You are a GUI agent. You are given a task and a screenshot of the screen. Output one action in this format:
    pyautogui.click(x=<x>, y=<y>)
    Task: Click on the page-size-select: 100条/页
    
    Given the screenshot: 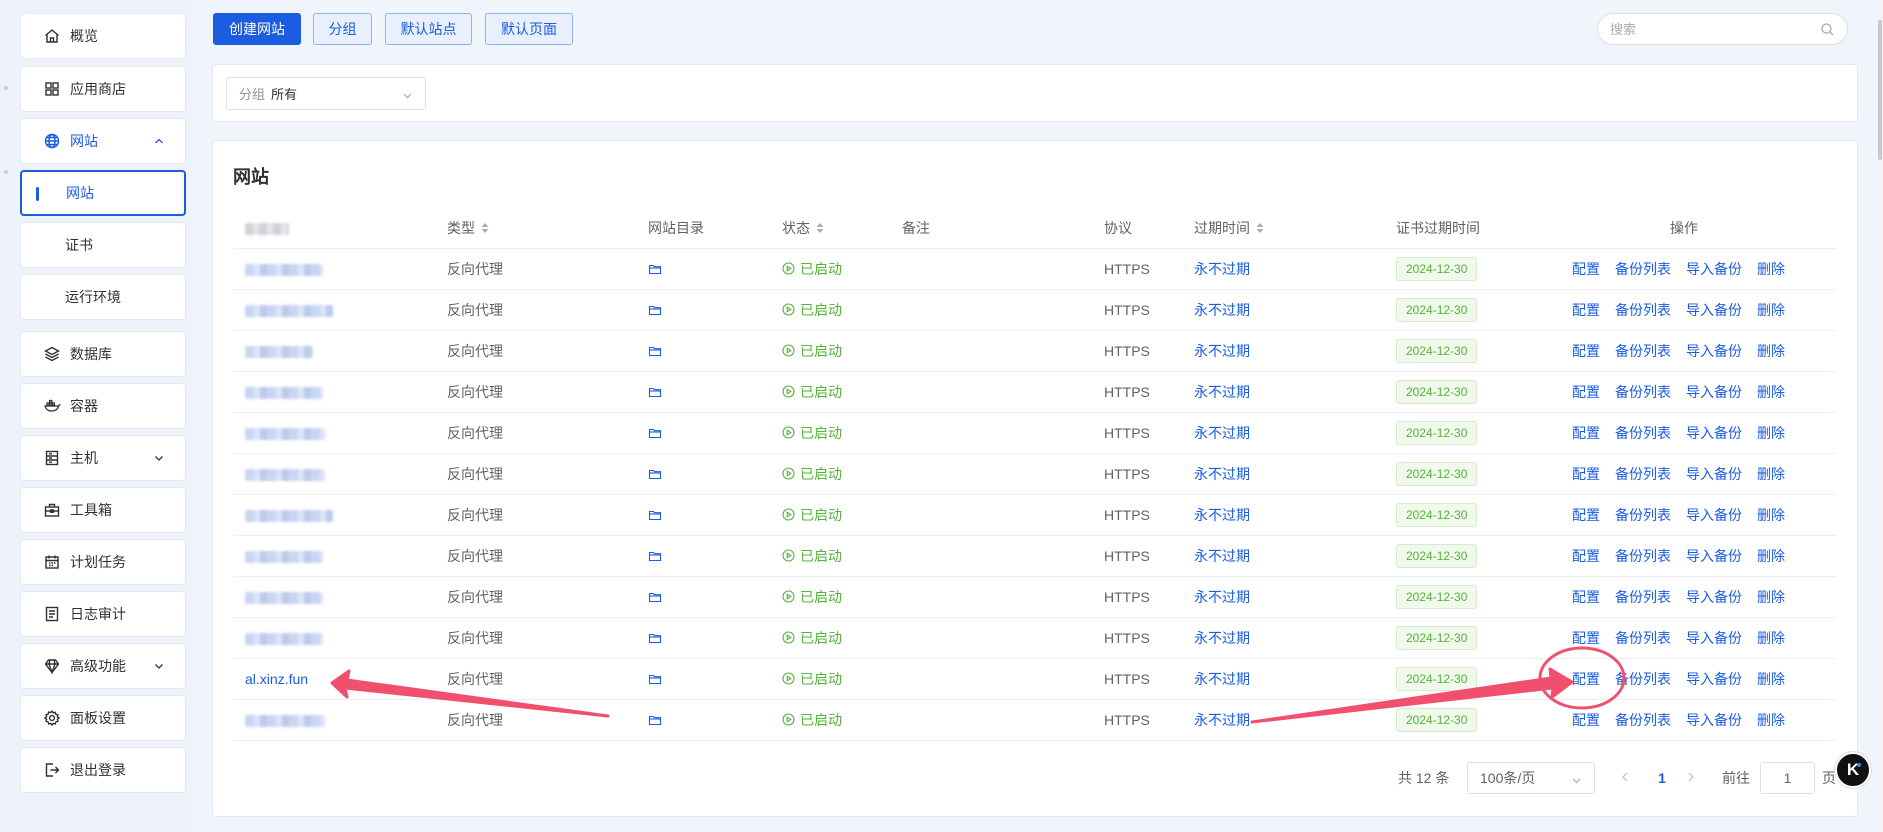 What is the action you would take?
    pyautogui.click(x=1531, y=778)
    